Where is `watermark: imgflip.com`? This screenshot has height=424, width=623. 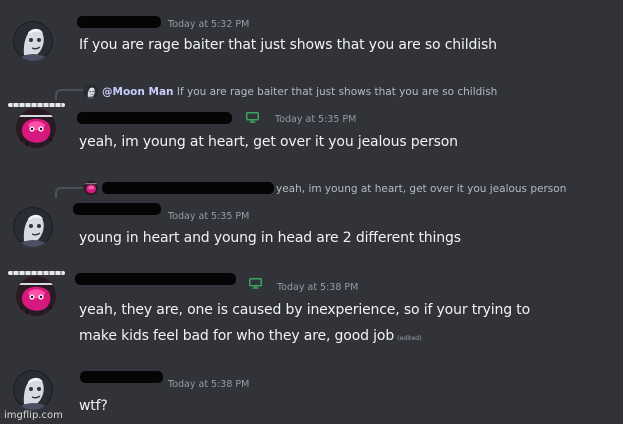
watermark: imgflip.com is located at coordinates (33, 415).